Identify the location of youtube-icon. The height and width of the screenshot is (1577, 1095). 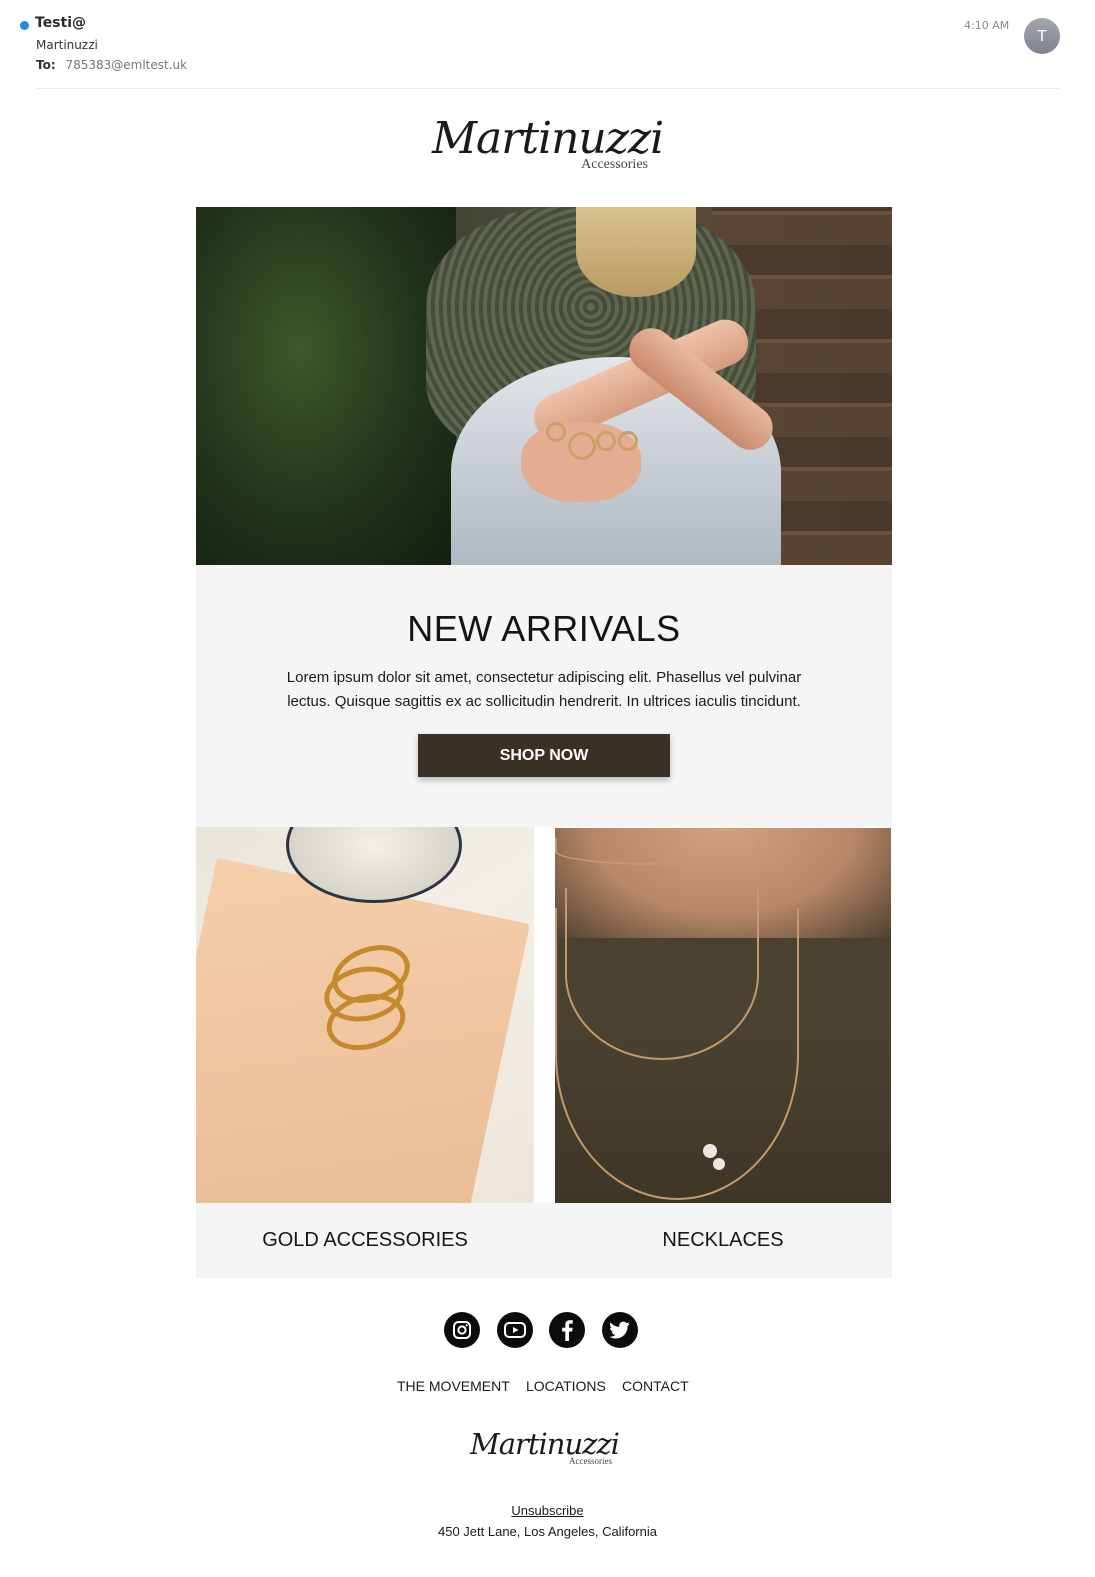
(515, 1330).